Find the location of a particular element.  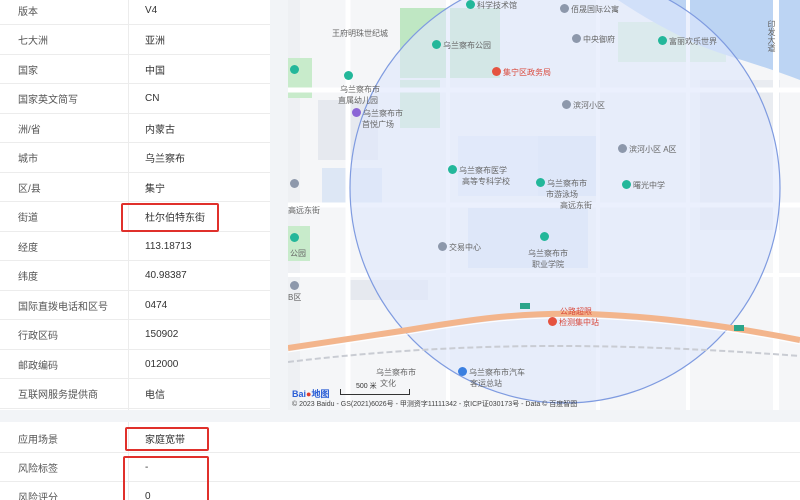

table-row: 风险标签 - is located at coordinates (400, 467).